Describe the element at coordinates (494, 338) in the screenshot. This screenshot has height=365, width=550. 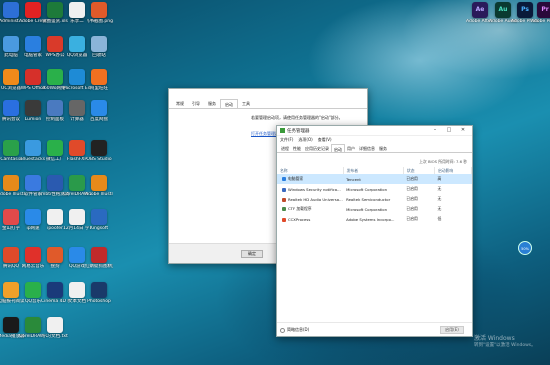
I see `watermark-title: 激活 Windows` at that location.